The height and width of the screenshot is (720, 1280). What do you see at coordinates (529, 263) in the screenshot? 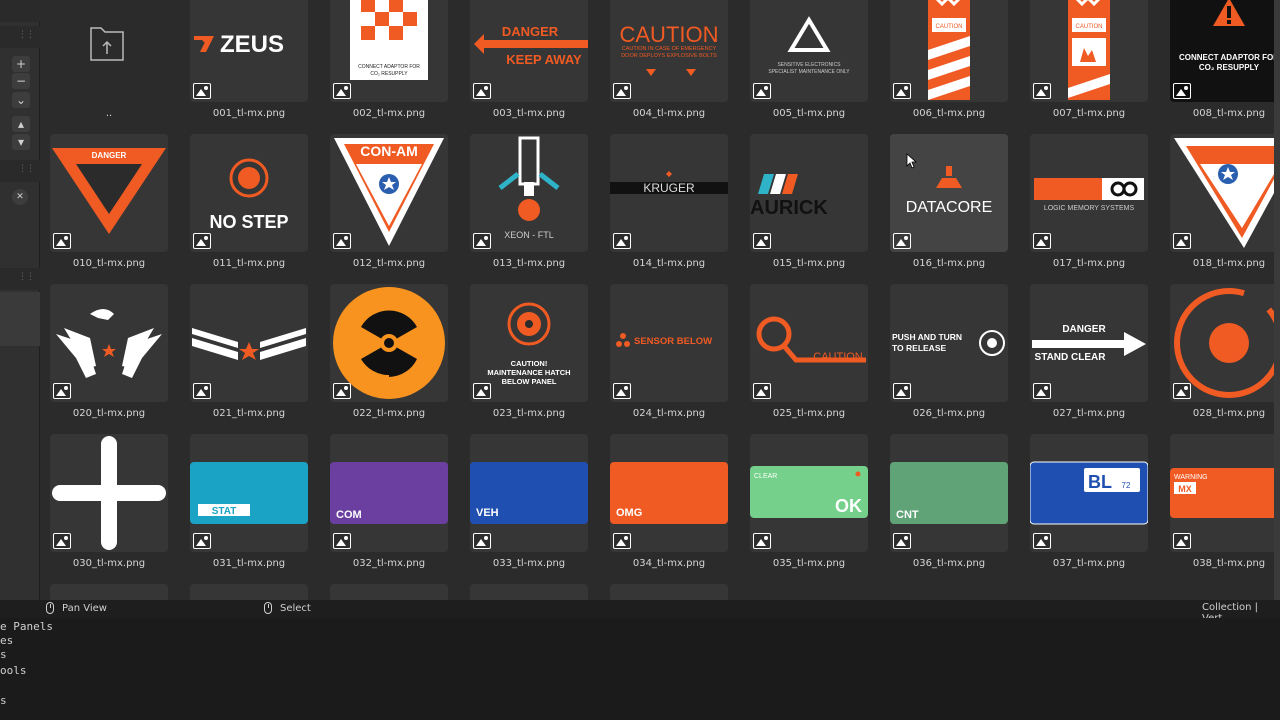
I see `file-name: 013_tl-mx.png` at bounding box center [529, 263].